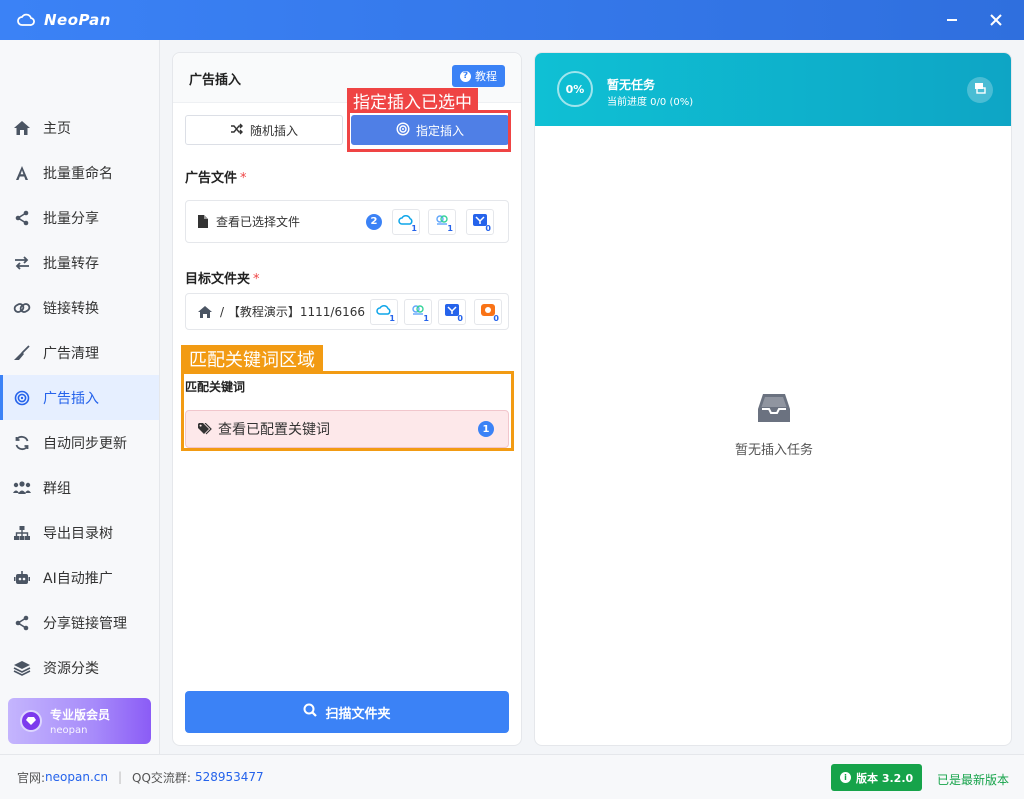  I want to click on close-icon, so click(996, 20).